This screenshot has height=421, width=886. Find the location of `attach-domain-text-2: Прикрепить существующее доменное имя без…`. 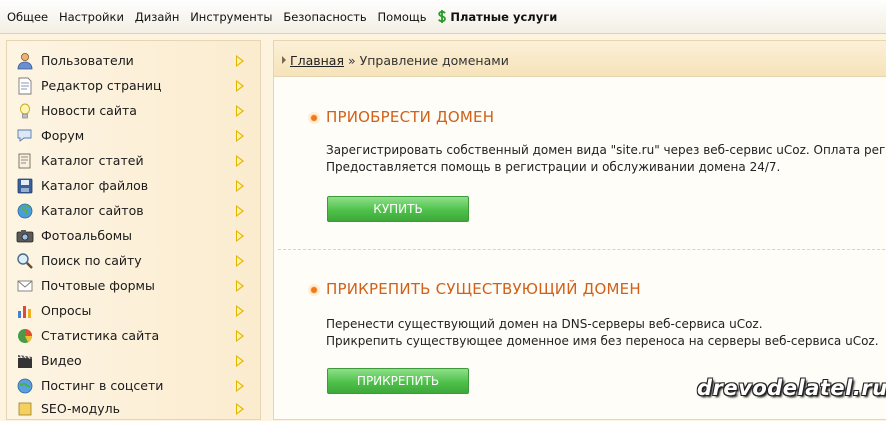

attach-domain-text-2: Прикрепить существующее доменное имя без… is located at coordinates (602, 341).